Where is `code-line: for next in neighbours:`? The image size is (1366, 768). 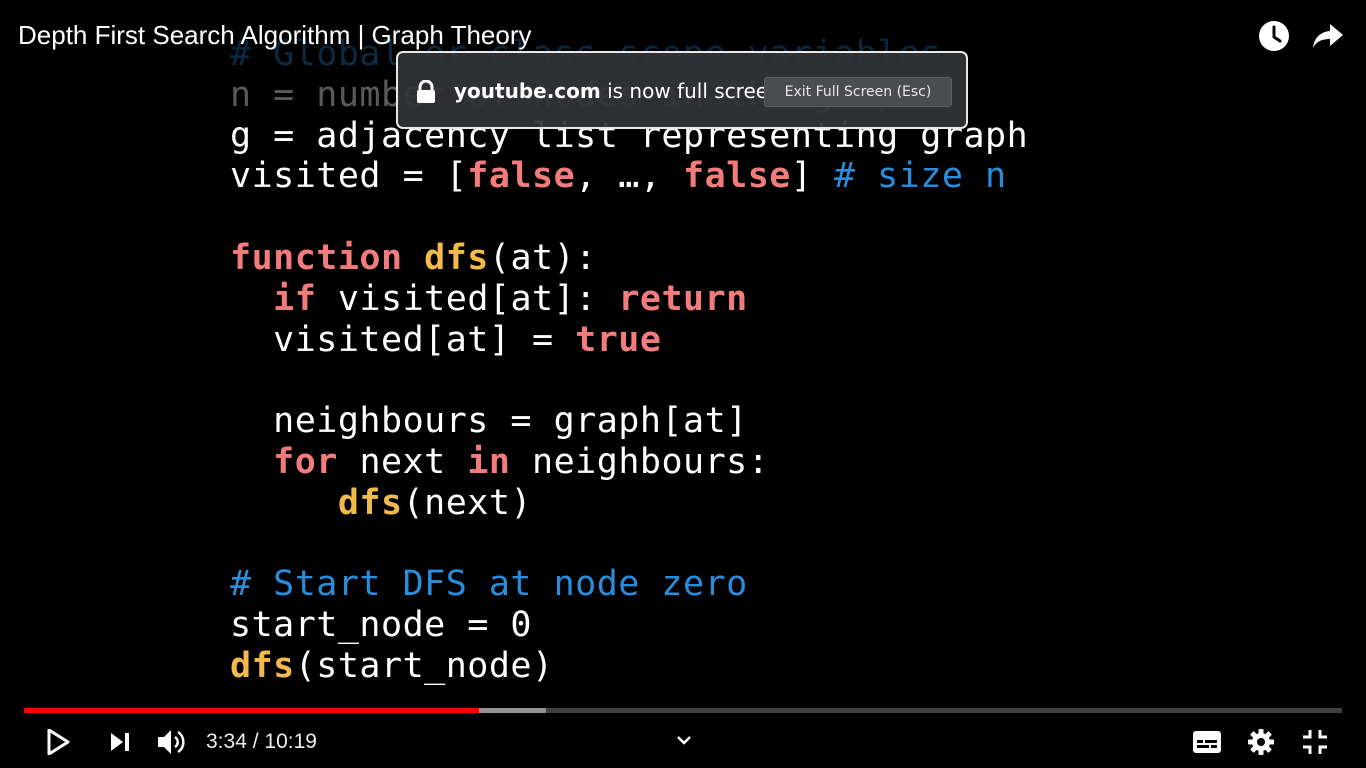 code-line: for next in neighbours: is located at coordinates (629, 462).